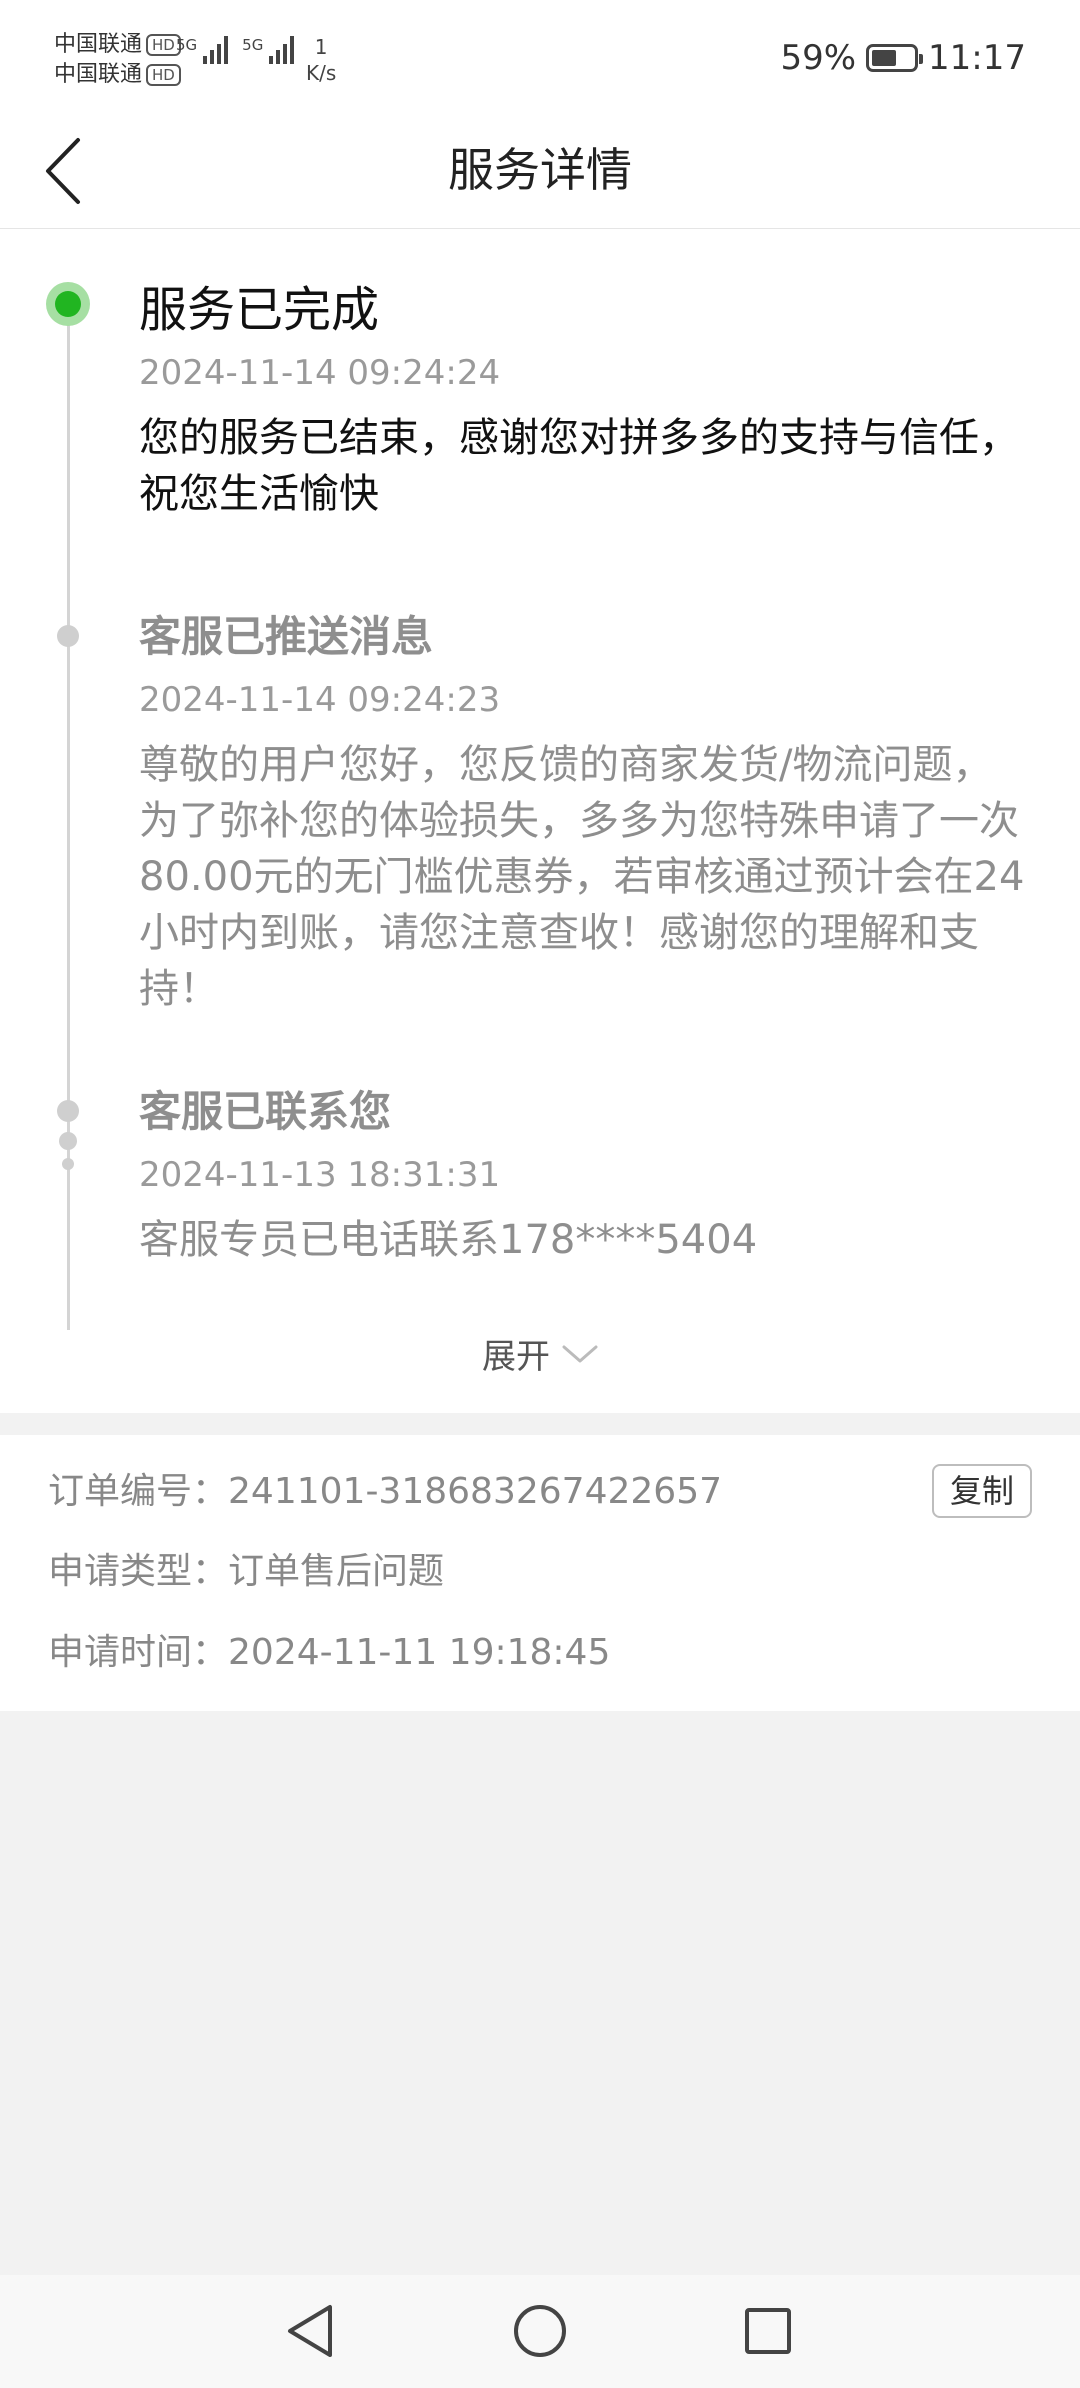 This screenshot has height=2388, width=1080. What do you see at coordinates (320, 373) in the screenshot?
I see `event-time: 2024-11-14 09:24:24` at bounding box center [320, 373].